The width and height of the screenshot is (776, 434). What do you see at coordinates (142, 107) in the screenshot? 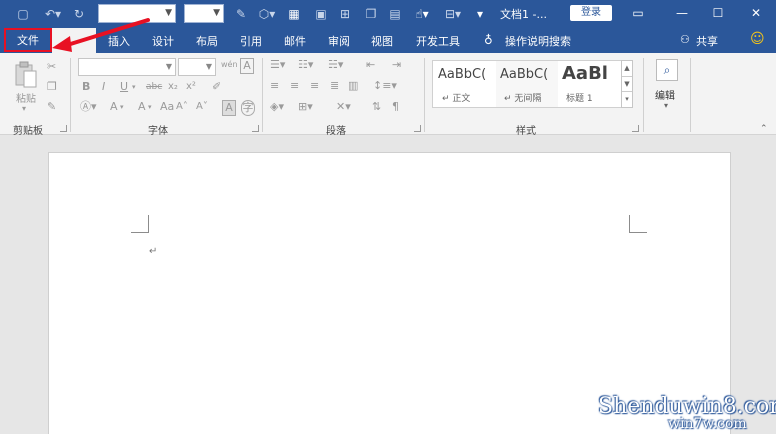
I see `font-color-button: A` at bounding box center [142, 107].